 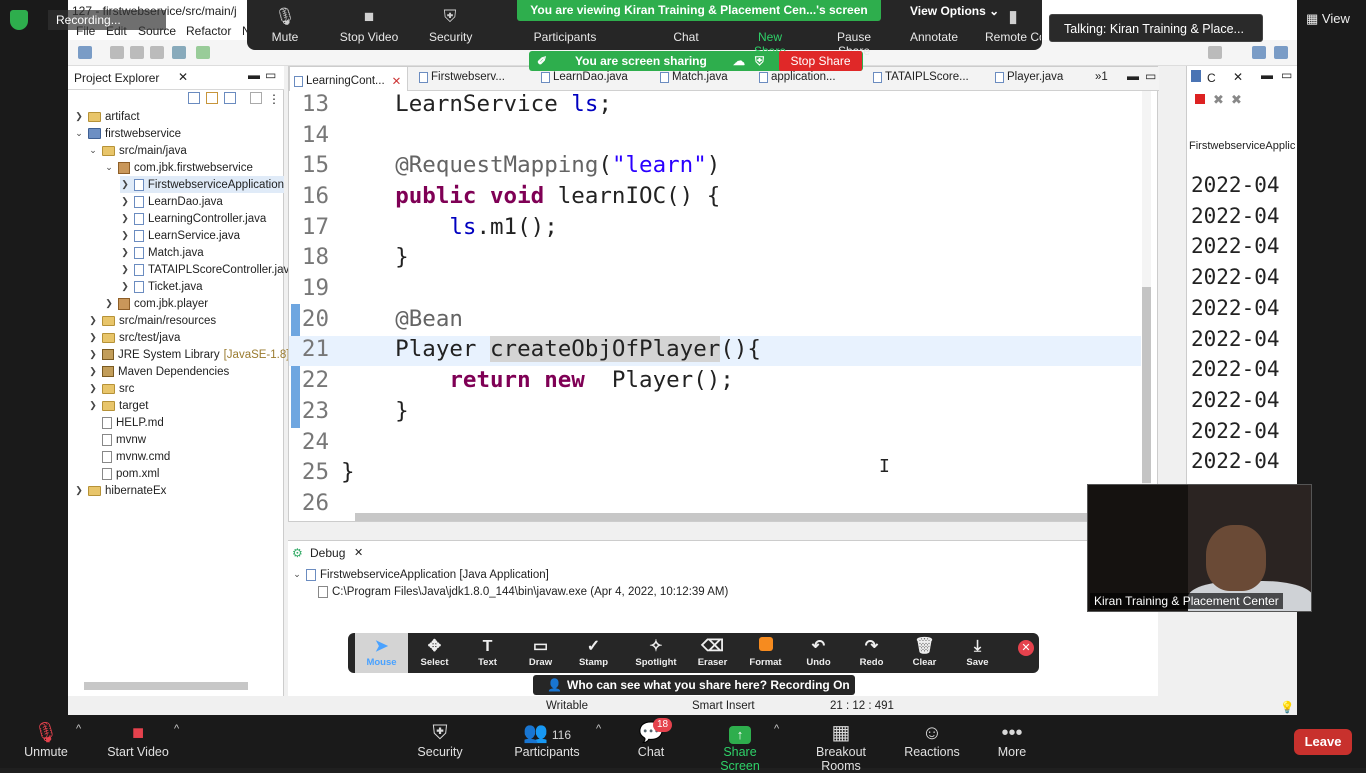 What do you see at coordinates (1200, 99) in the screenshot?
I see `terminate-icon` at bounding box center [1200, 99].